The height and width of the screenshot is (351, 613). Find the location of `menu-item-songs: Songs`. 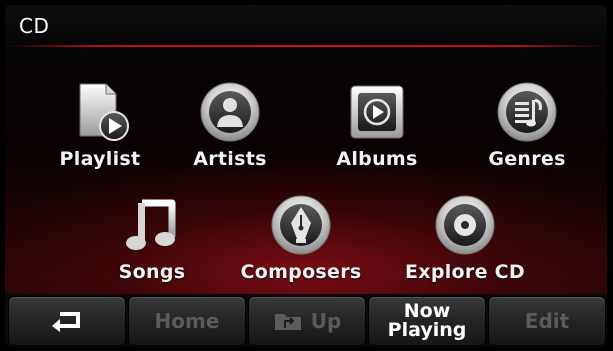

menu-item-songs: Songs is located at coordinates (152, 238).